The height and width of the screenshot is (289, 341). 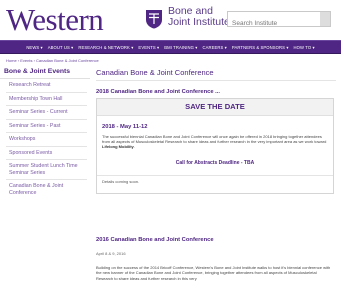 What do you see at coordinates (55, 20) in the screenshot?
I see `western-logo: Western` at bounding box center [55, 20].